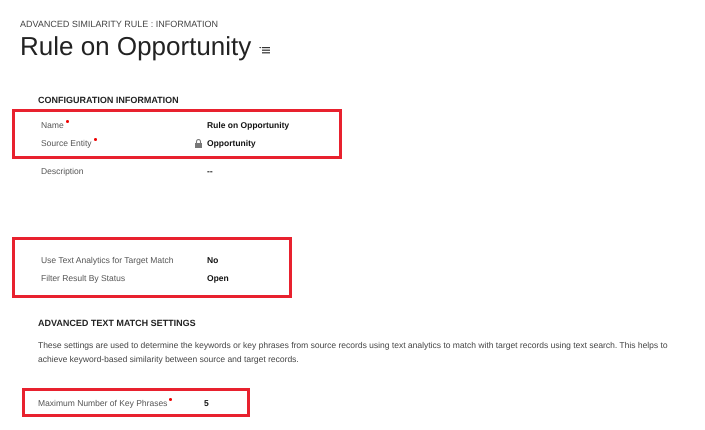 The width and height of the screenshot is (705, 430). What do you see at coordinates (206, 403) in the screenshot?
I see `field-value: 5` at bounding box center [206, 403].